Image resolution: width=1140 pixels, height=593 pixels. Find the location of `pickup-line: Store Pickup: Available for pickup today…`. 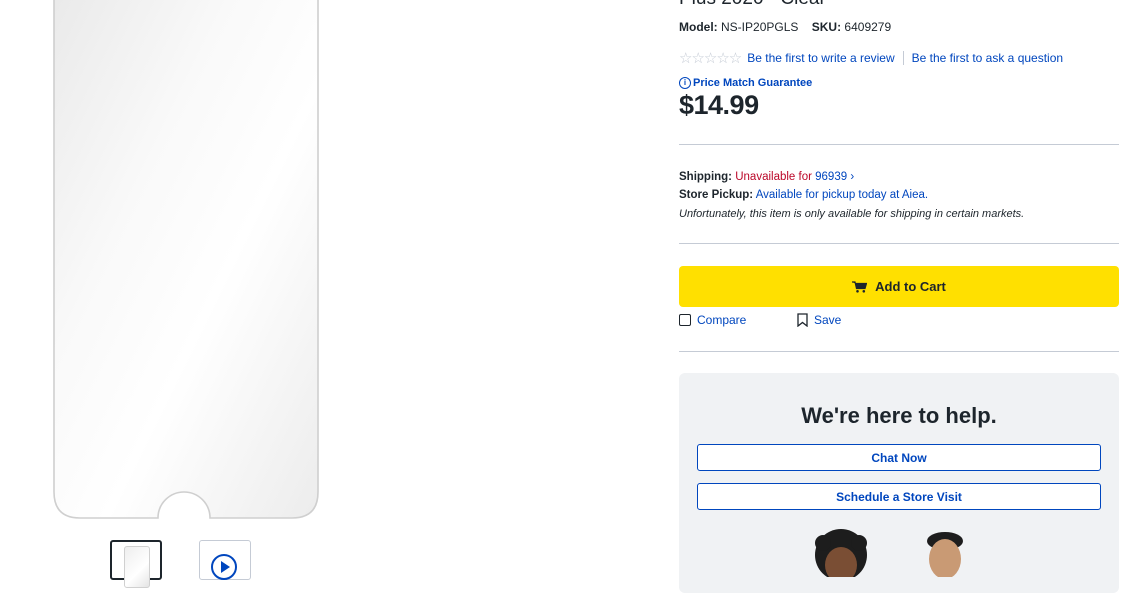

pickup-line: Store Pickup: Available for pickup today… is located at coordinates (803, 195).